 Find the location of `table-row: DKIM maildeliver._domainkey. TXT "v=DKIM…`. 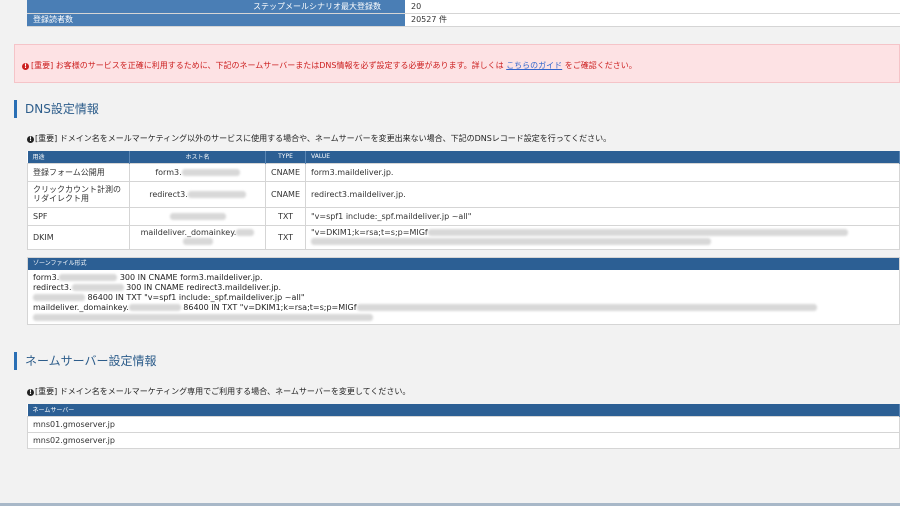

table-row: DKIM maildeliver._domainkey. TXT "v=DKIM… is located at coordinates (463, 237).